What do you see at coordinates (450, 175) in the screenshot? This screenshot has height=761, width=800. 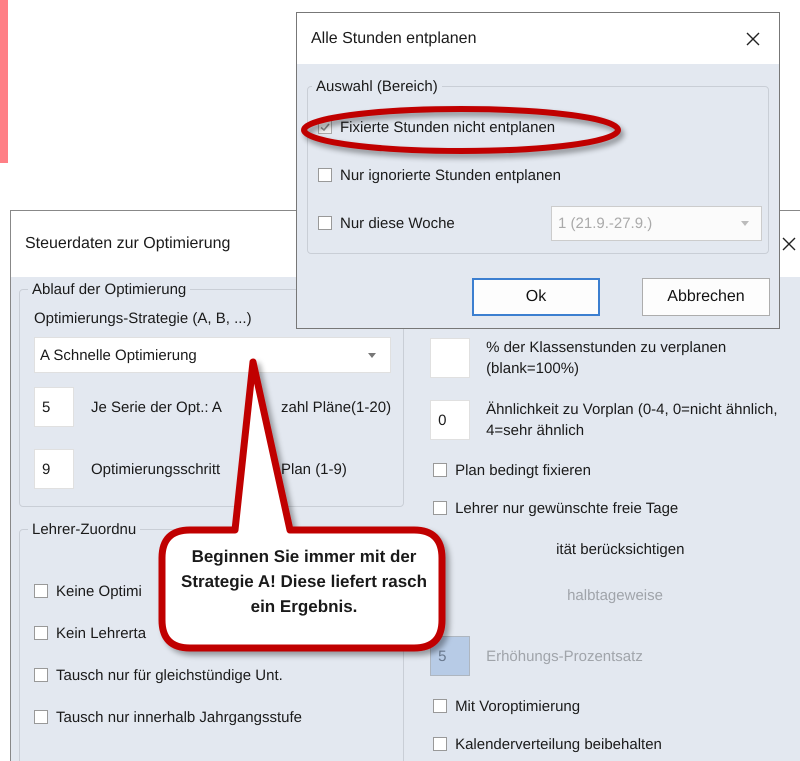 I see `checkbox-label: Nur ignorierte Stunden entplanen` at bounding box center [450, 175].